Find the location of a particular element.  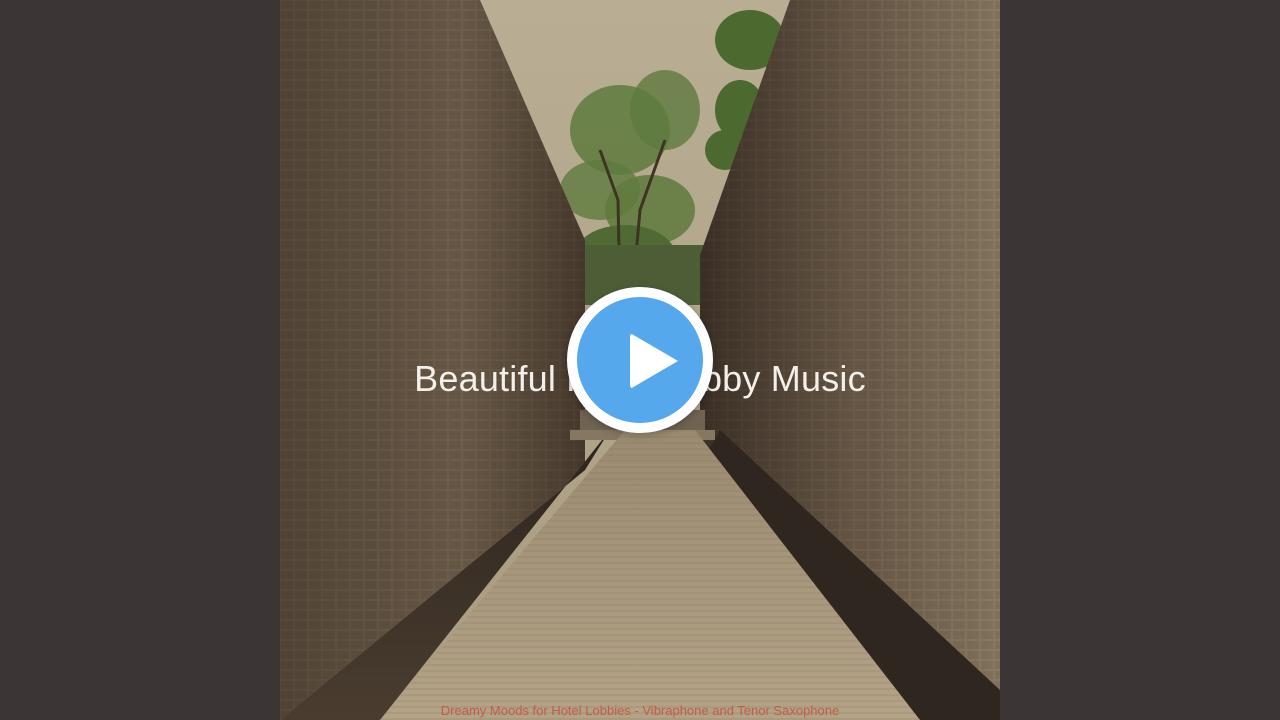

play-button-circle is located at coordinates (640, 360).